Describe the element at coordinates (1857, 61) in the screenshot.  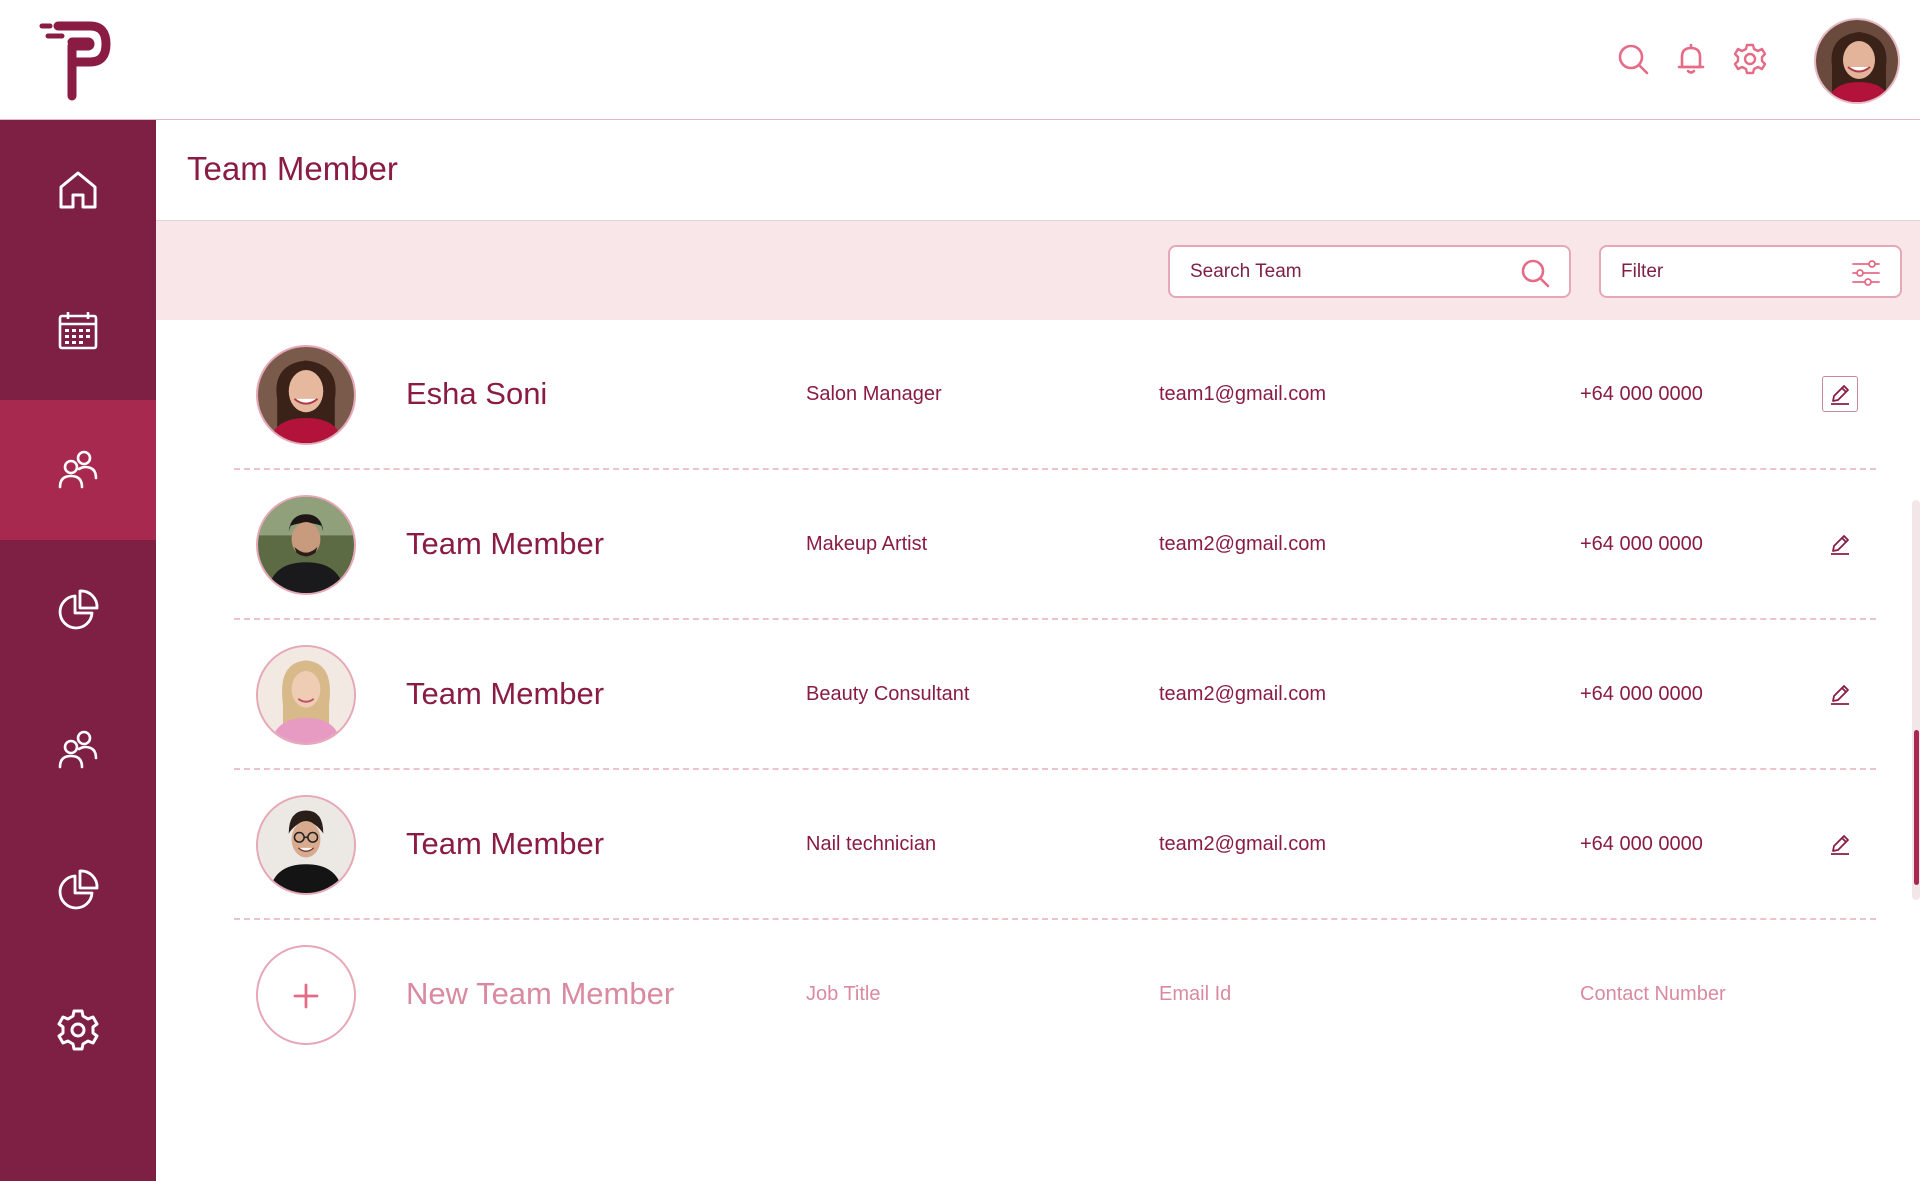
I see `user-avatar` at that location.